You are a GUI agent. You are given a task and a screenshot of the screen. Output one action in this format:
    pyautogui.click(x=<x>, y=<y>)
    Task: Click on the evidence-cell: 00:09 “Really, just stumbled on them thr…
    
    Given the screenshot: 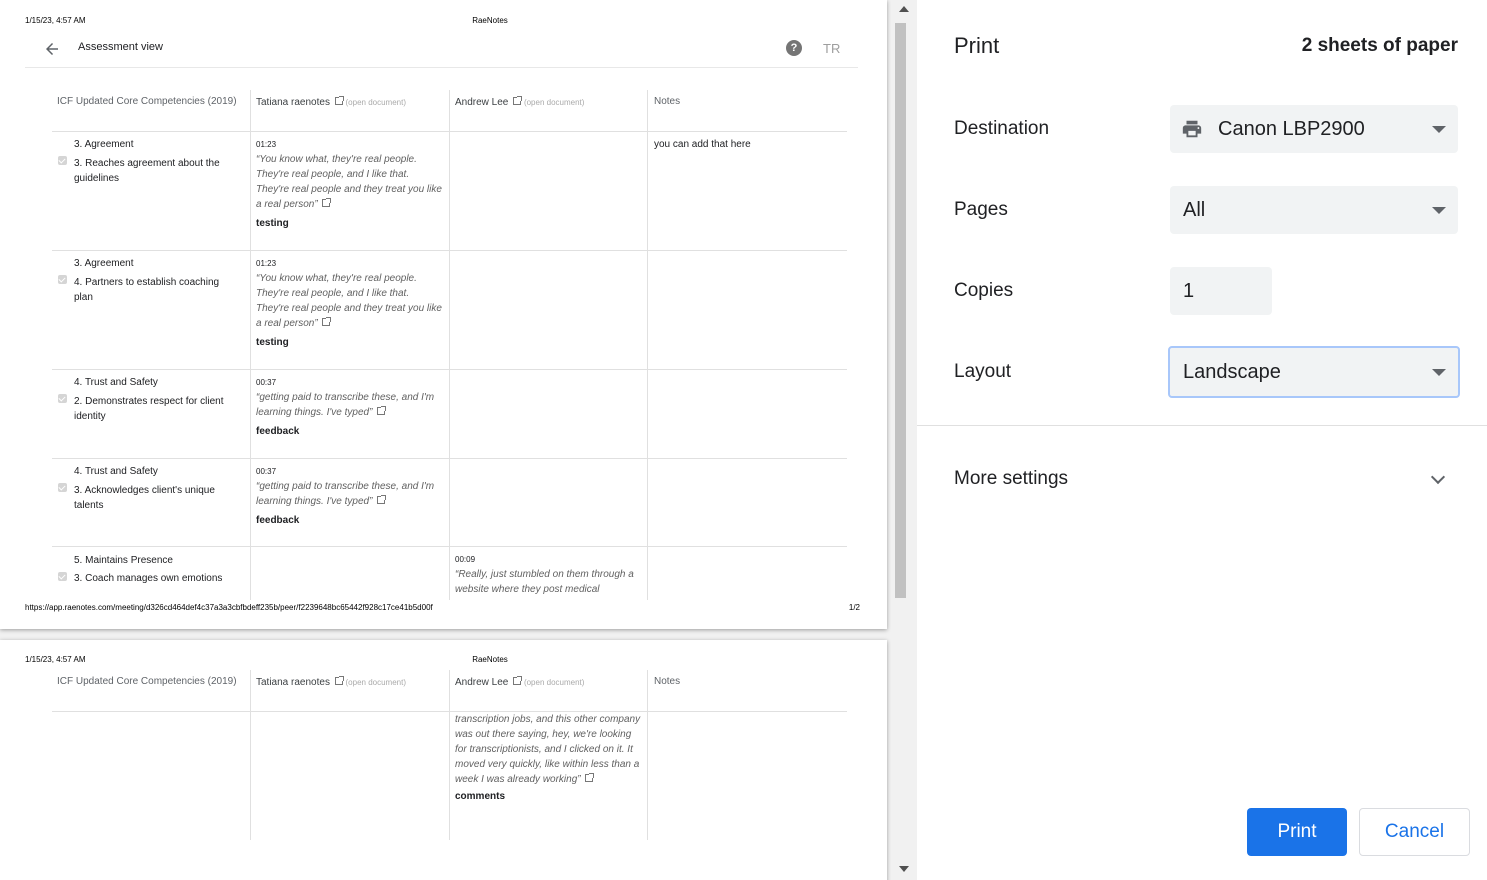 What is the action you would take?
    pyautogui.click(x=544, y=575)
    